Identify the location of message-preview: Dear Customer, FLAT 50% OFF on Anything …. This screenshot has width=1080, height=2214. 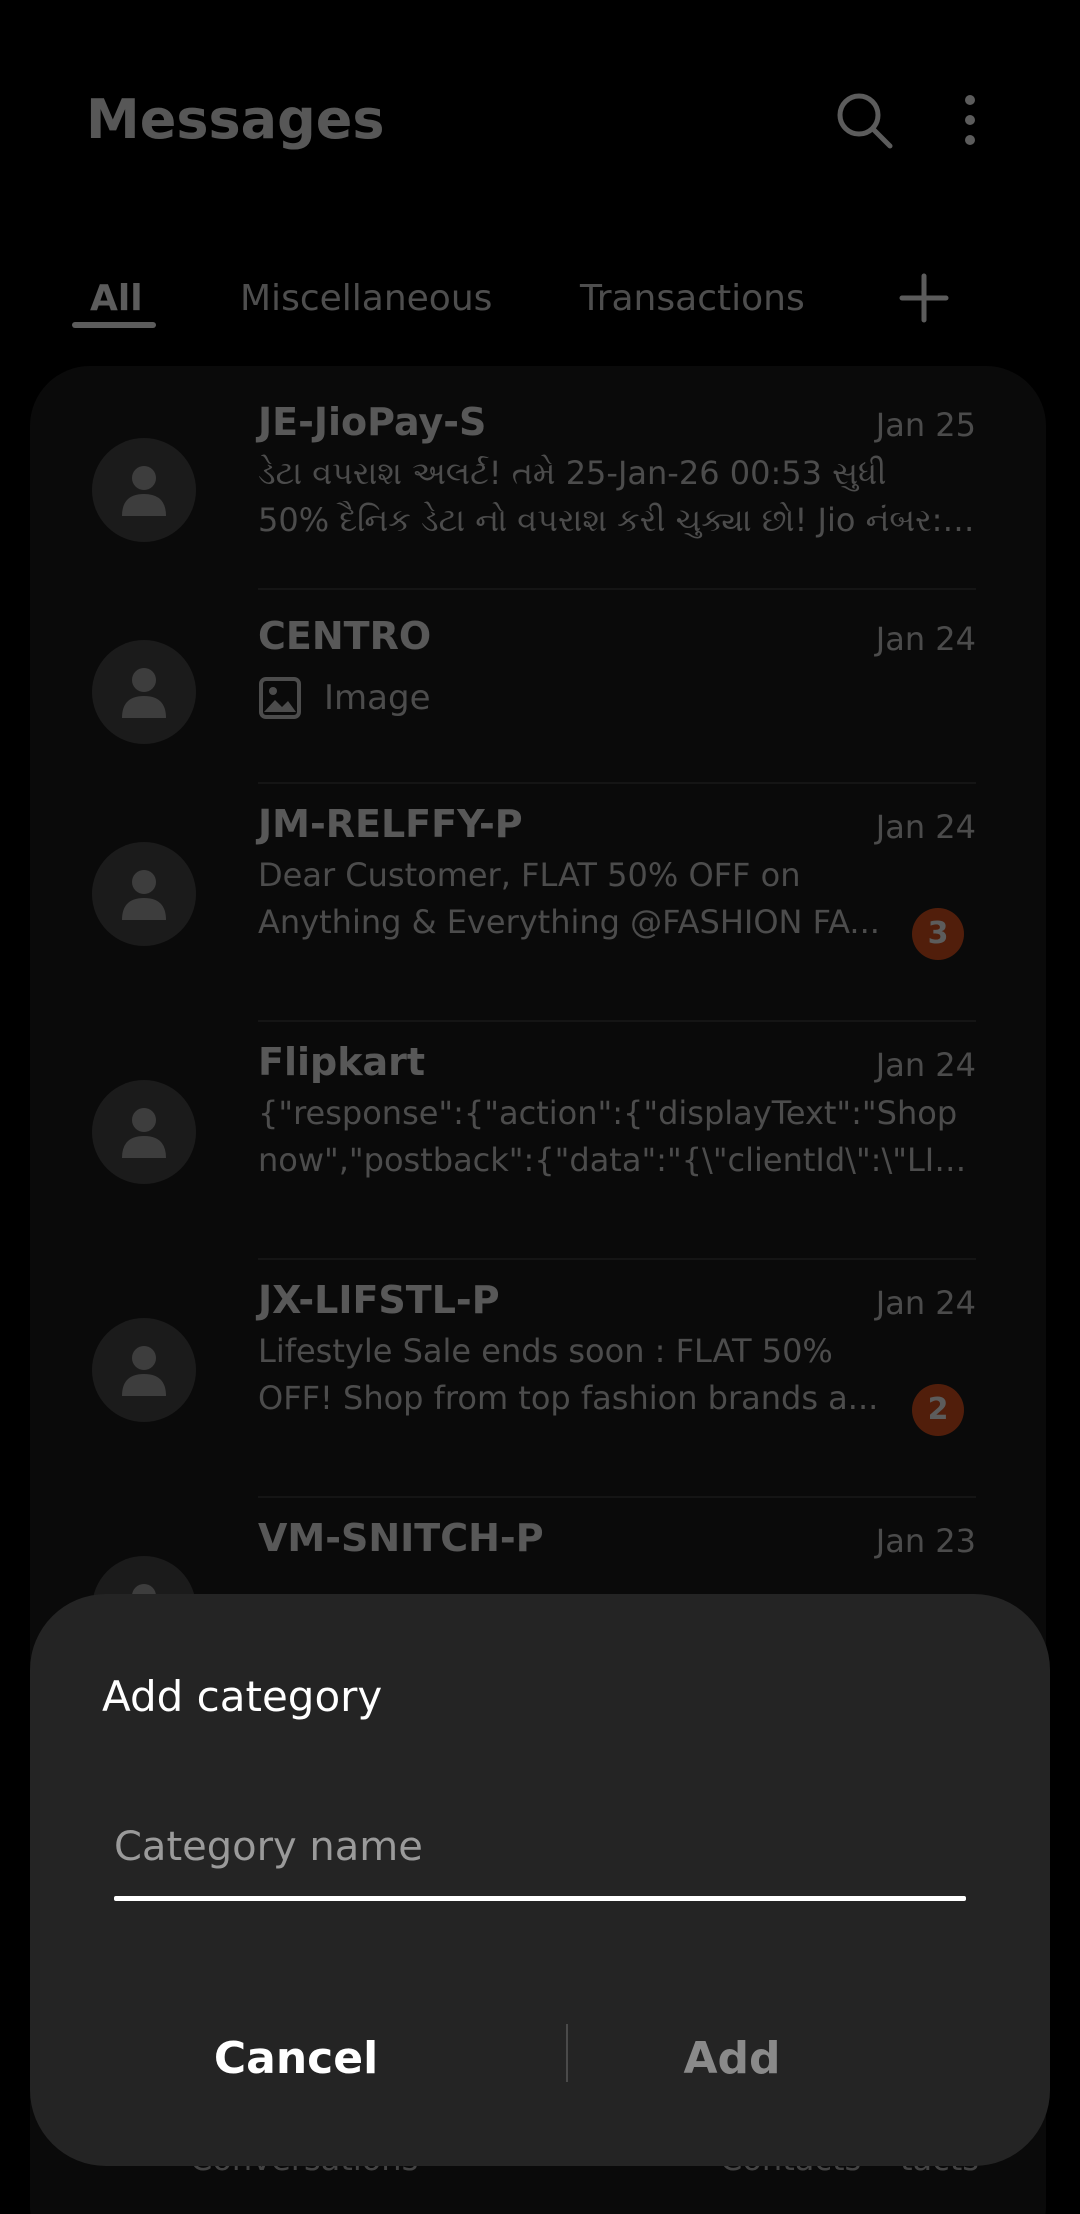
(578, 899).